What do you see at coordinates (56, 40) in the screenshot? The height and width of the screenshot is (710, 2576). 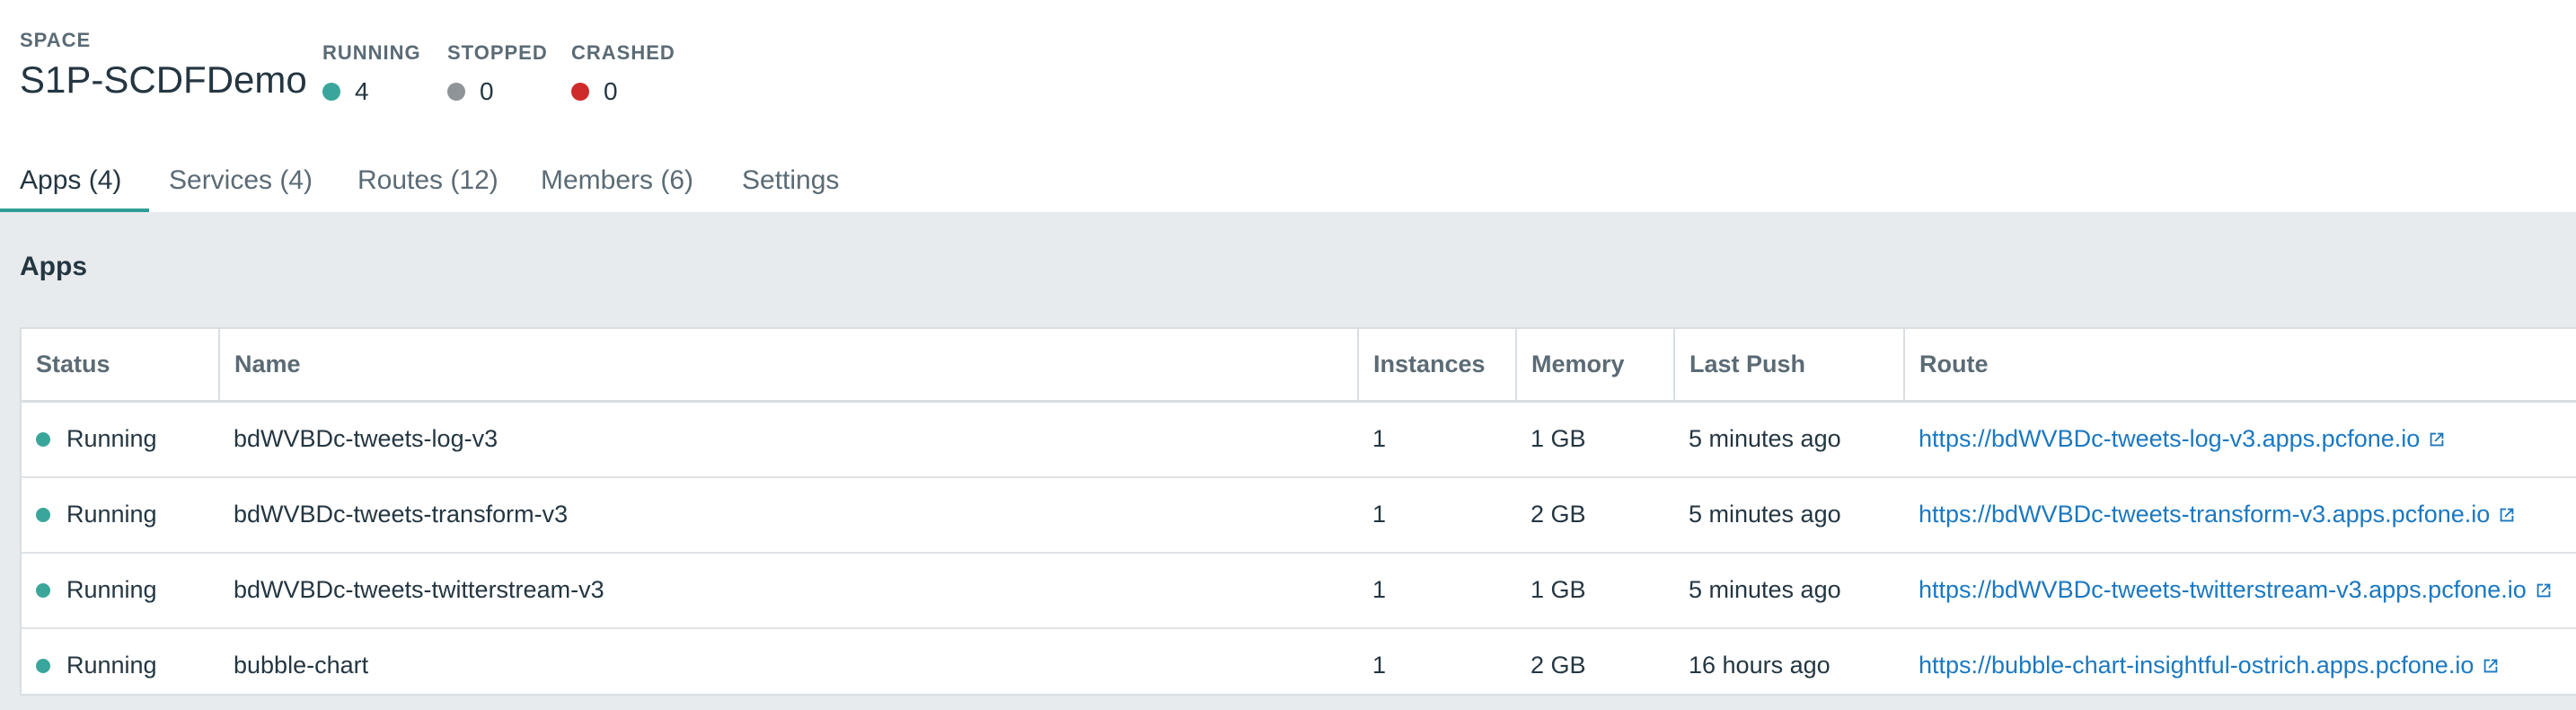 I see `space-label: SPACE` at bounding box center [56, 40].